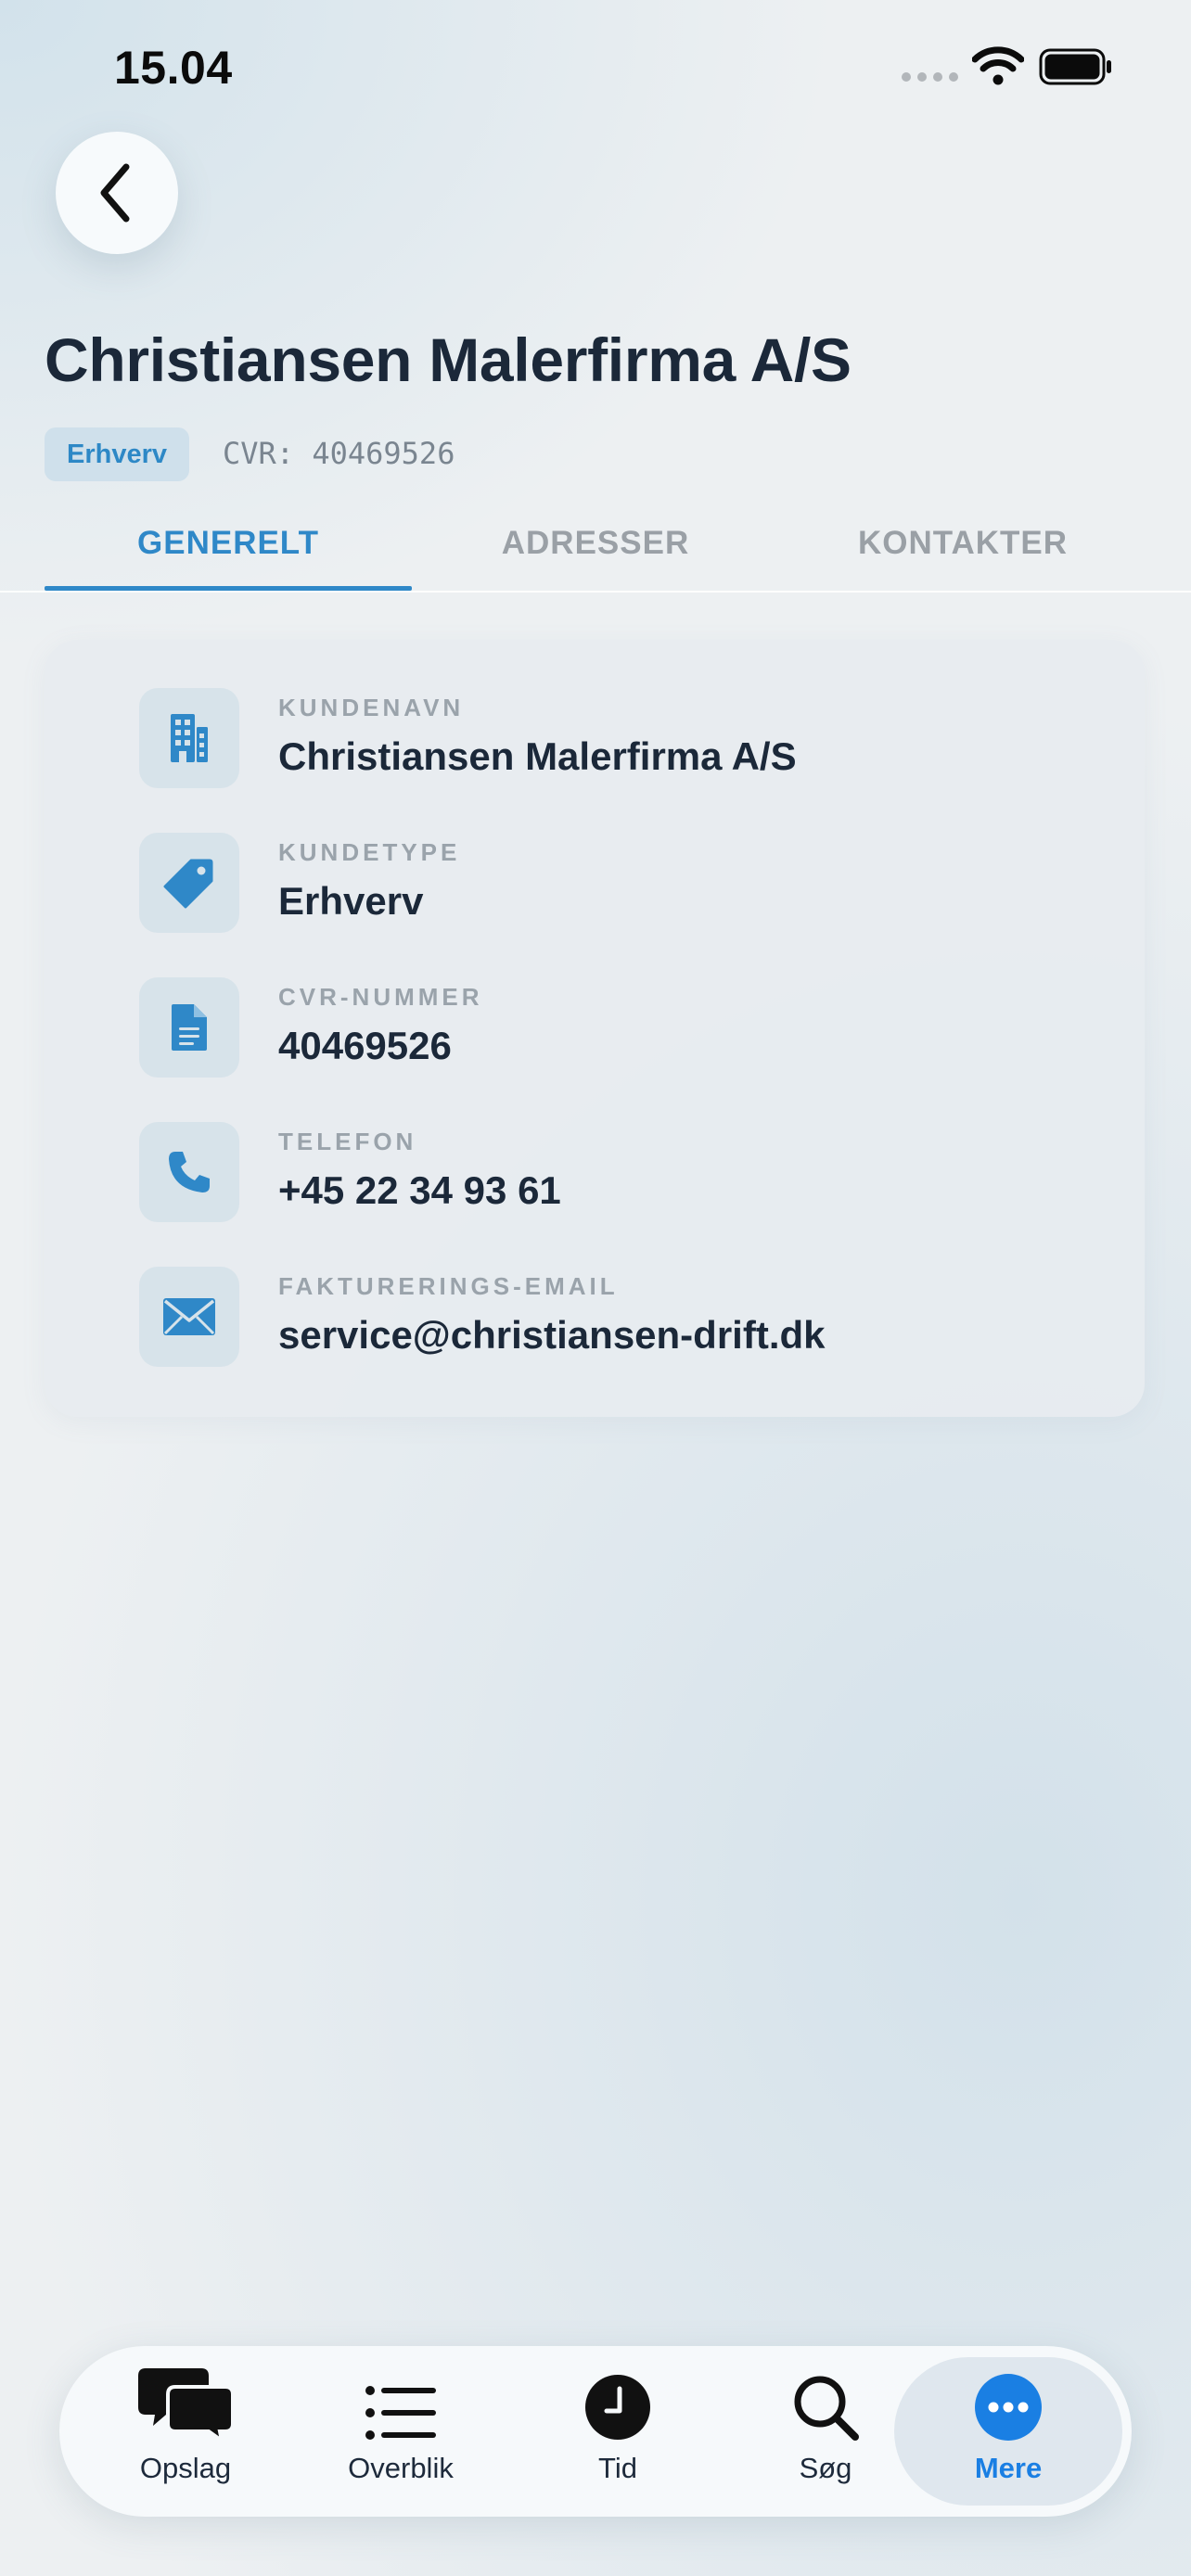  Describe the element at coordinates (351, 901) in the screenshot. I see `info-value: Erhverv` at that location.